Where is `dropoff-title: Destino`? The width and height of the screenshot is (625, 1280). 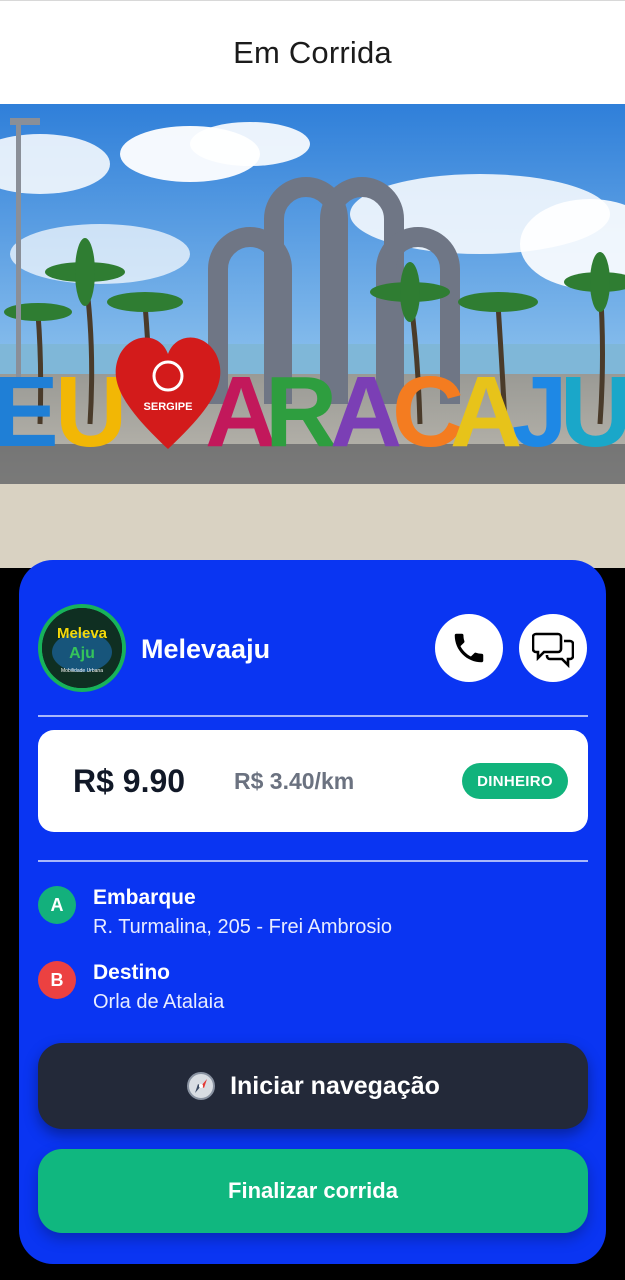
dropoff-title: Destino is located at coordinates (132, 972).